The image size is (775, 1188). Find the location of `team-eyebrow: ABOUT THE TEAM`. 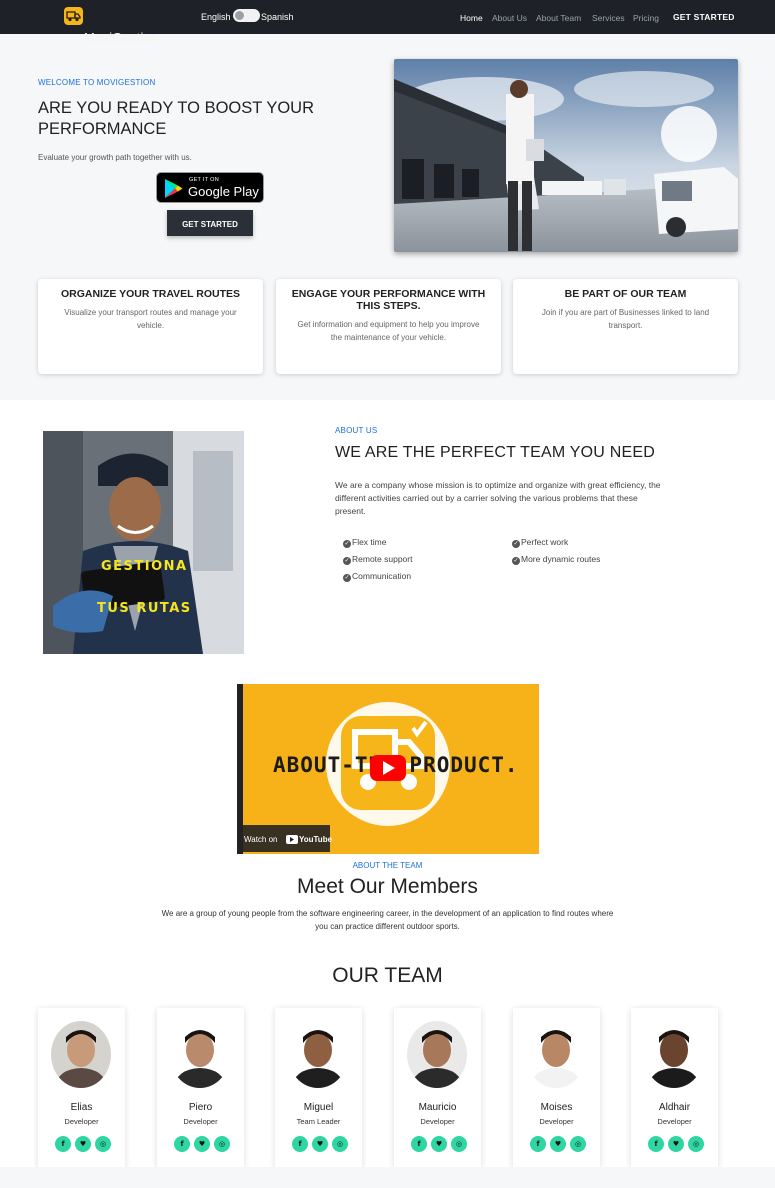

team-eyebrow: ABOUT THE TEAM is located at coordinates (387, 865).